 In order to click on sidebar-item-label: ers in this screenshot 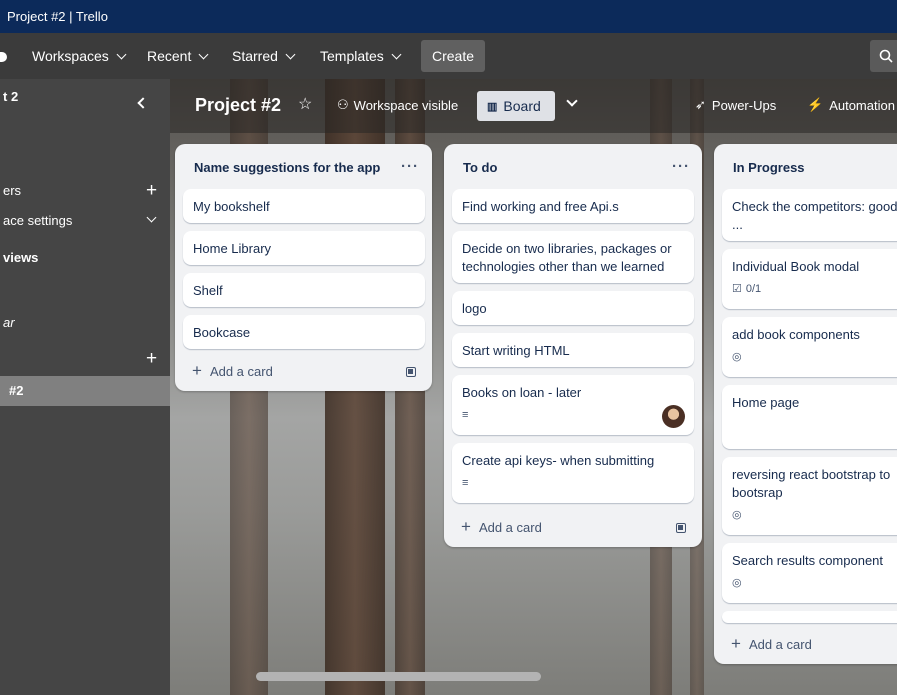, I will do `click(12, 190)`.